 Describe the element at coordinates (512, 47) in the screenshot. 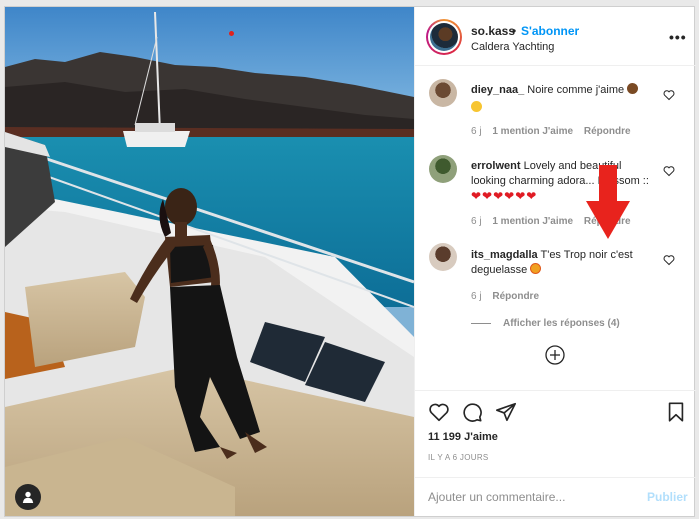

I see `post-location: Caldera Yachting` at that location.